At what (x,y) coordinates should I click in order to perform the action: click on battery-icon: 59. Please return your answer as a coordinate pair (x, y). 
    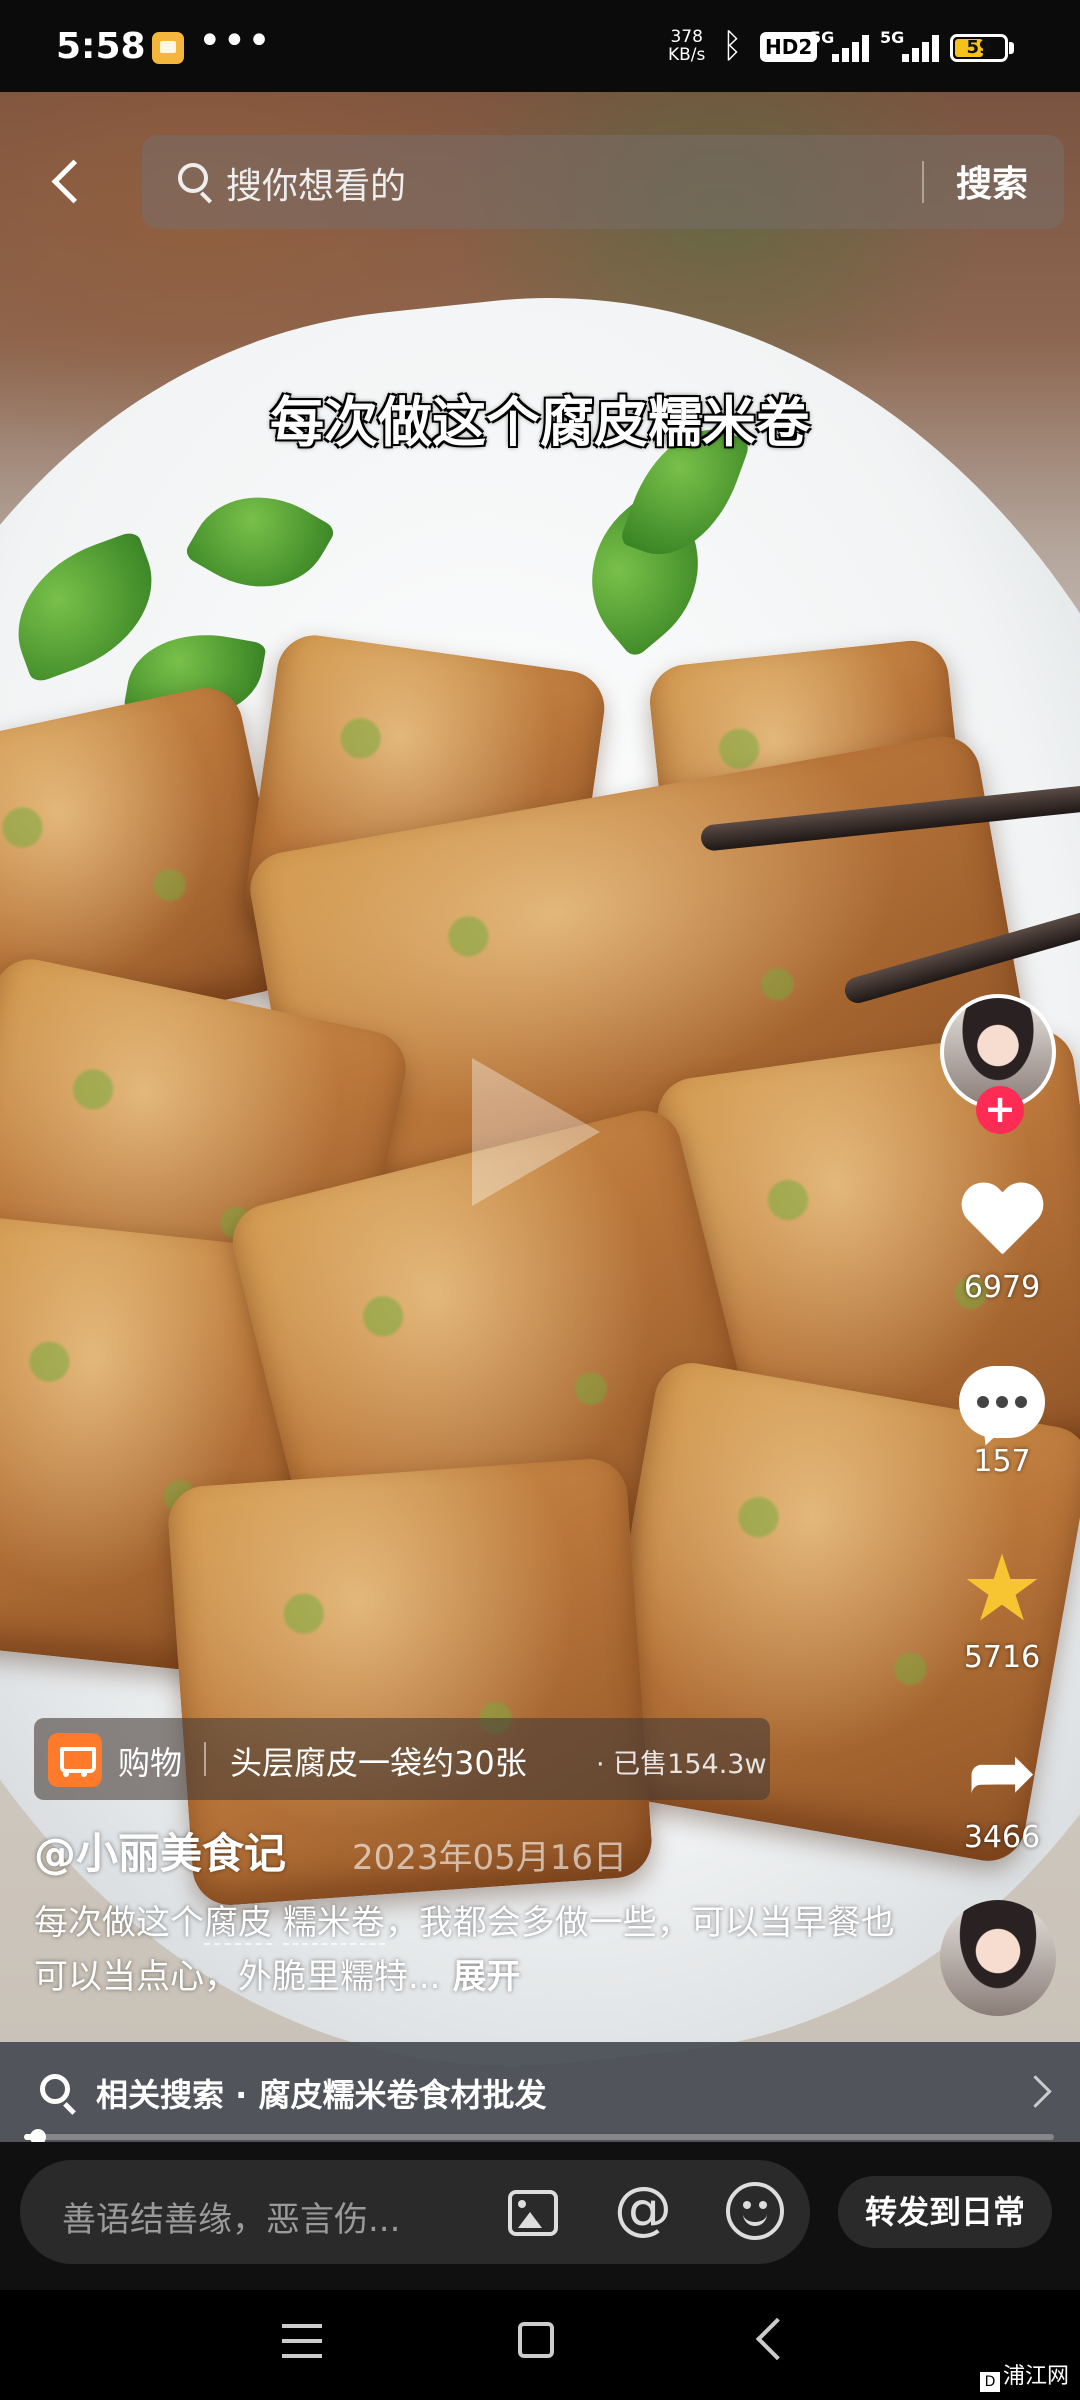
    Looking at the image, I should click on (979, 48).